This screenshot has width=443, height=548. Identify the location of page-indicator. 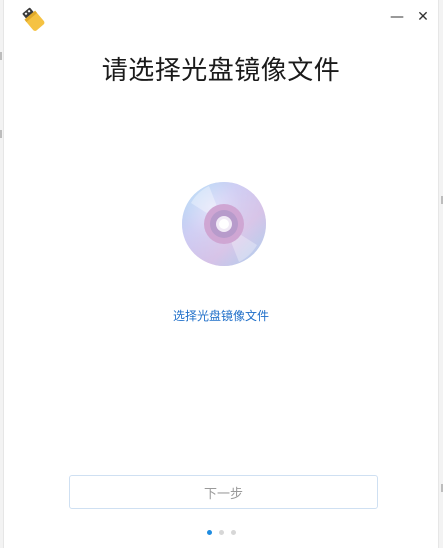
(221, 532).